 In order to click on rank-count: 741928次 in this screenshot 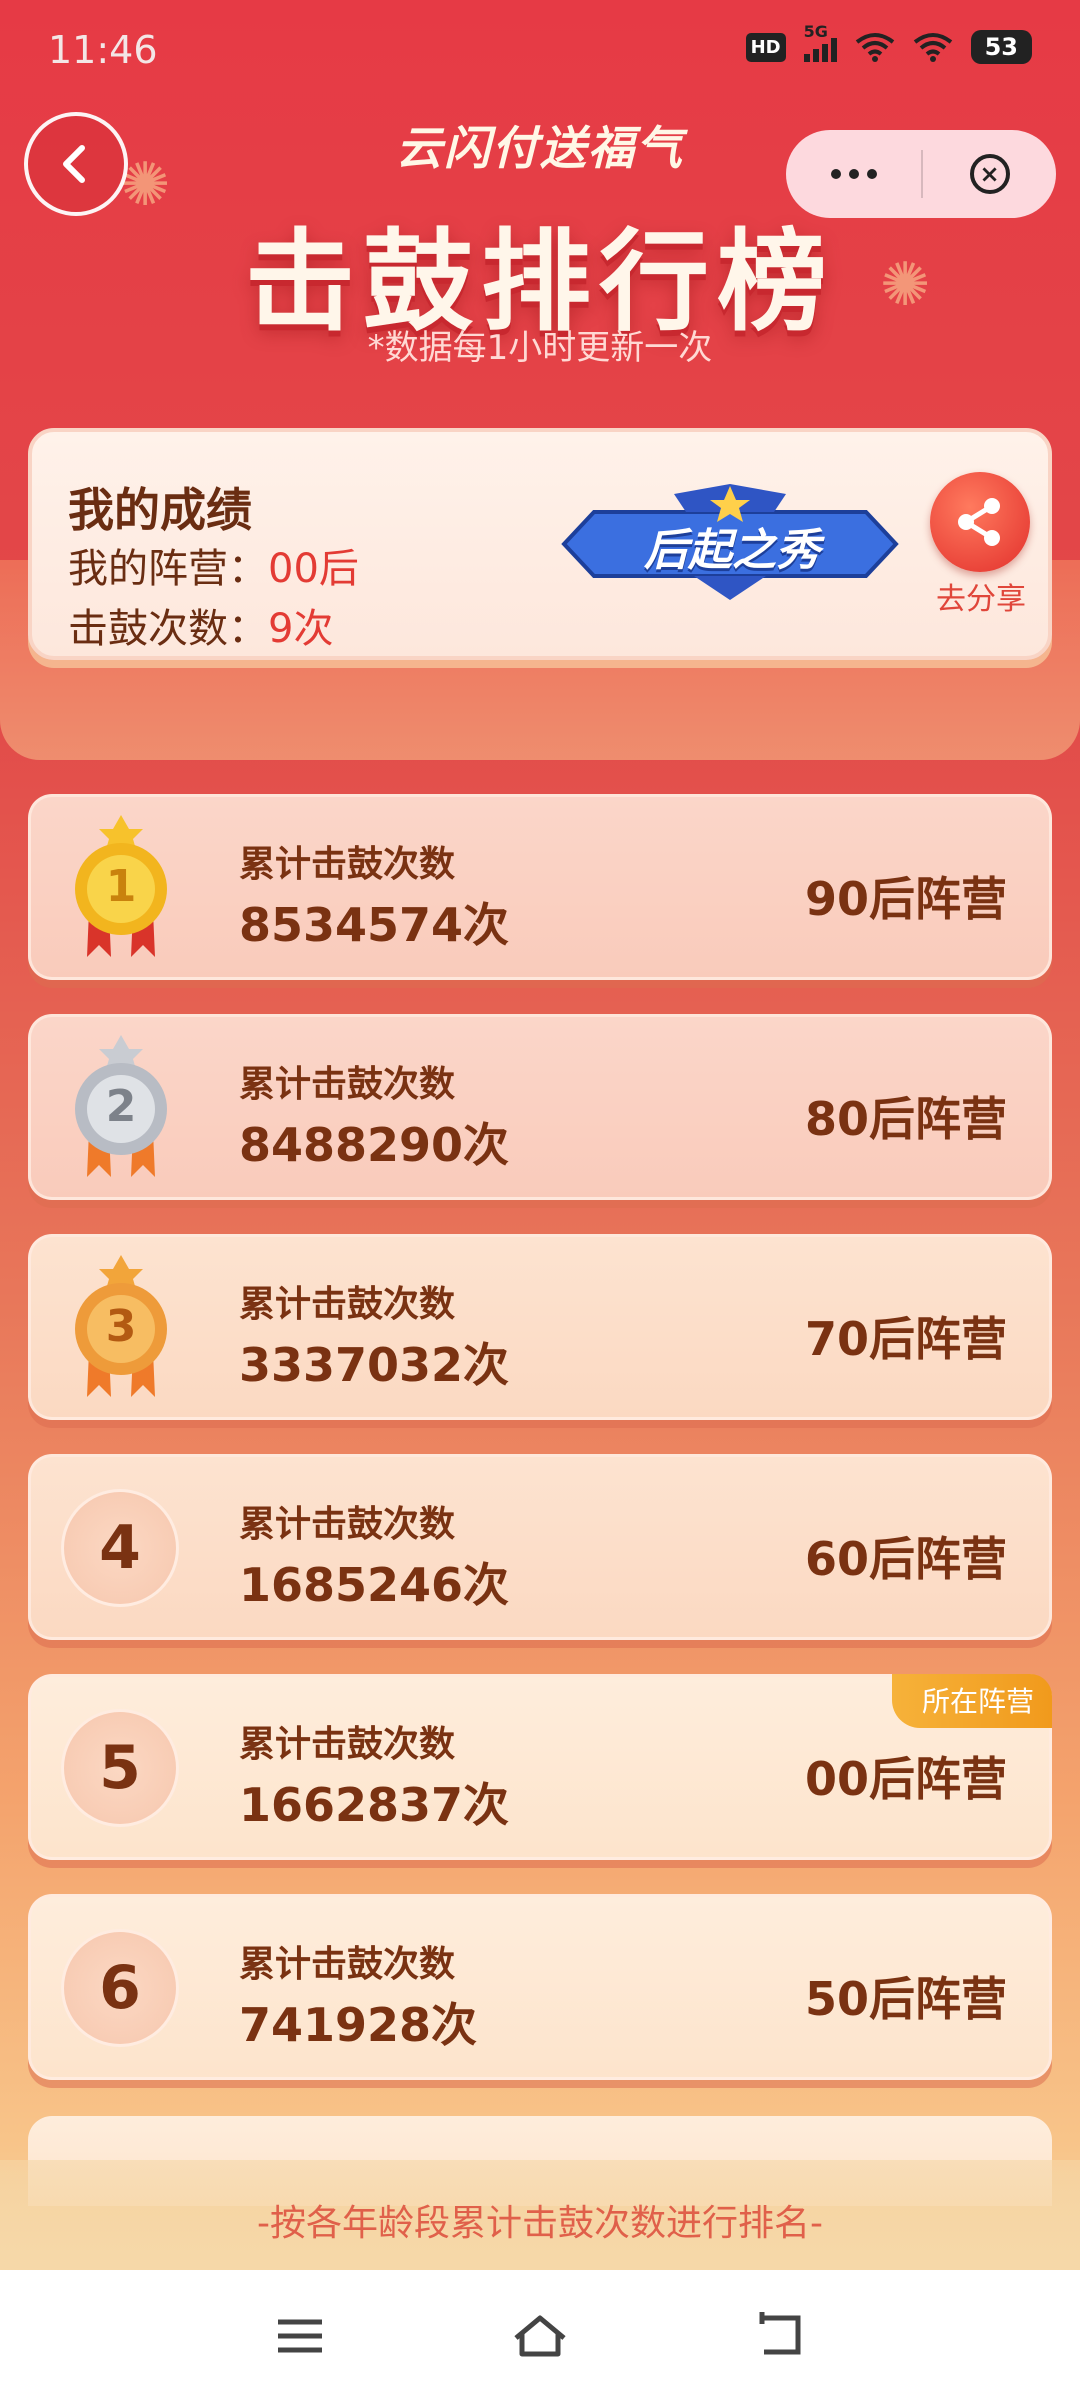, I will do `click(358, 2025)`.